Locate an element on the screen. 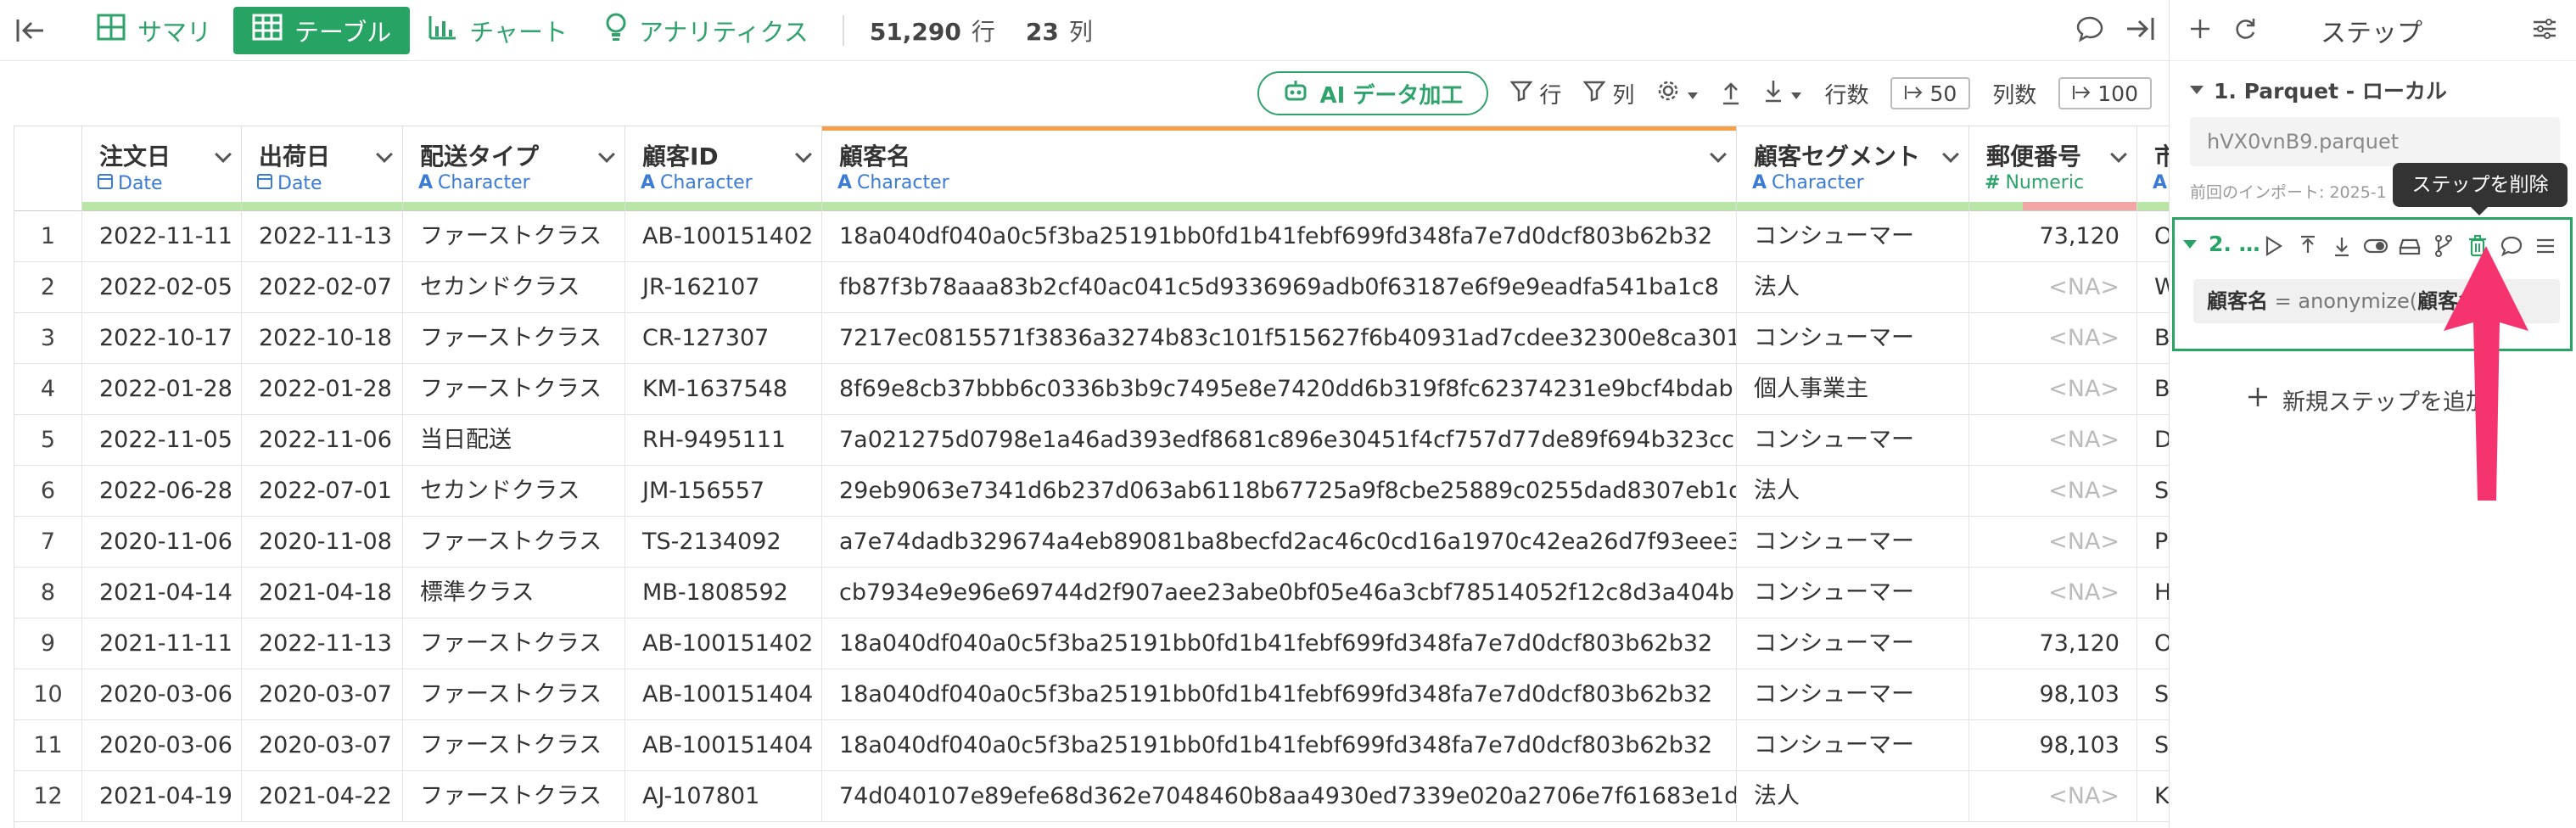  column-header: 注文日 Date is located at coordinates (162, 168).